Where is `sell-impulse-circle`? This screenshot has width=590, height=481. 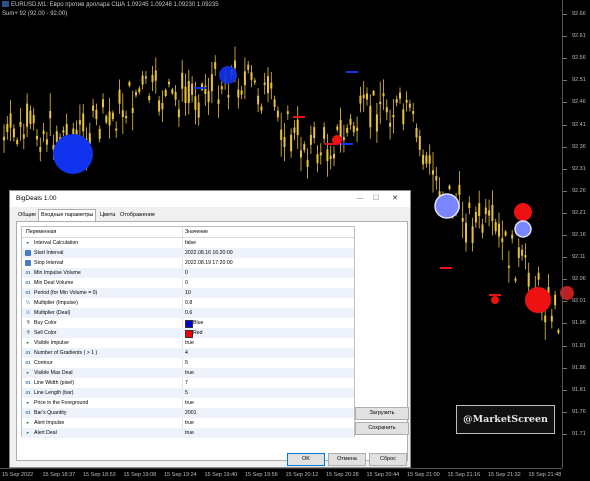
sell-impulse-circle is located at coordinates (523, 212).